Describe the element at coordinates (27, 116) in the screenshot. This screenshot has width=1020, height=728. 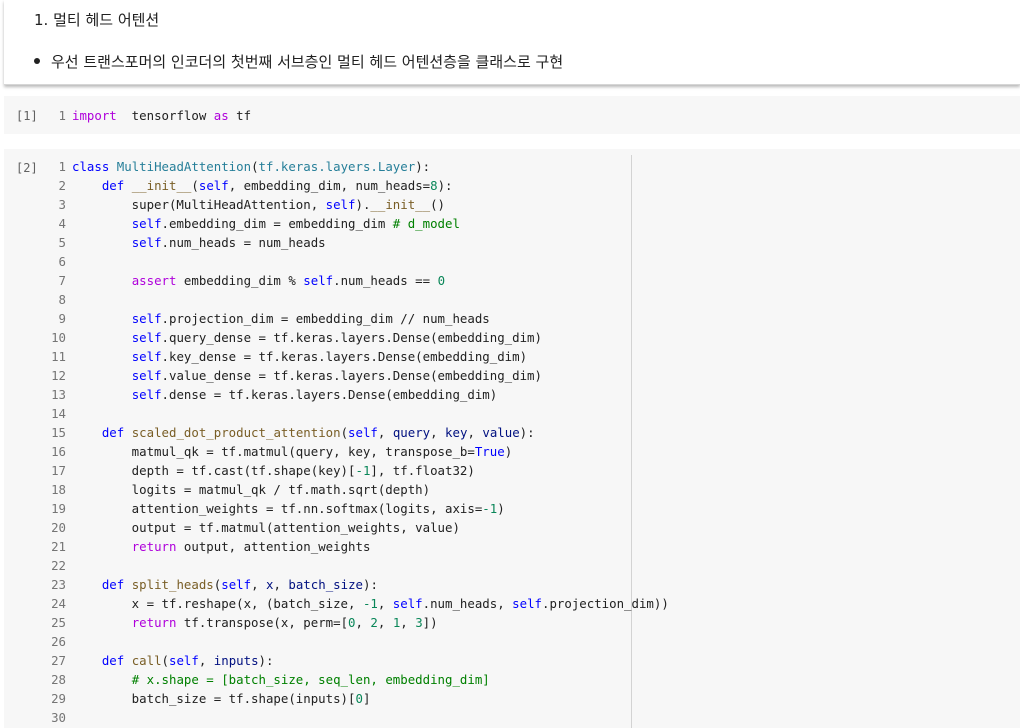
I see `execution-count: [1]` at that location.